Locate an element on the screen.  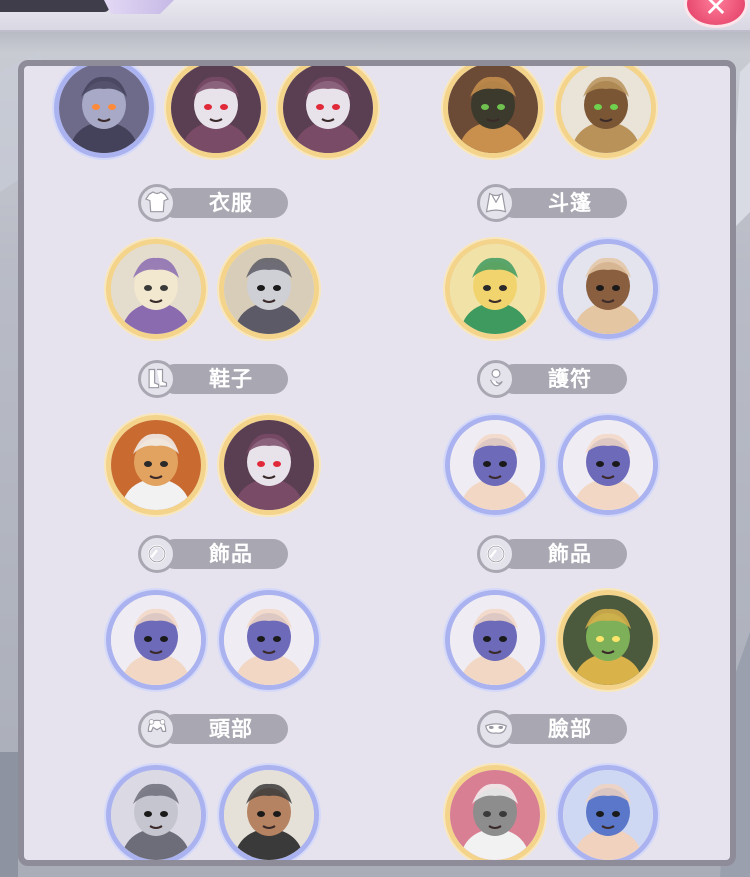
goggles-machine-hero is located at coordinates (493, 112).